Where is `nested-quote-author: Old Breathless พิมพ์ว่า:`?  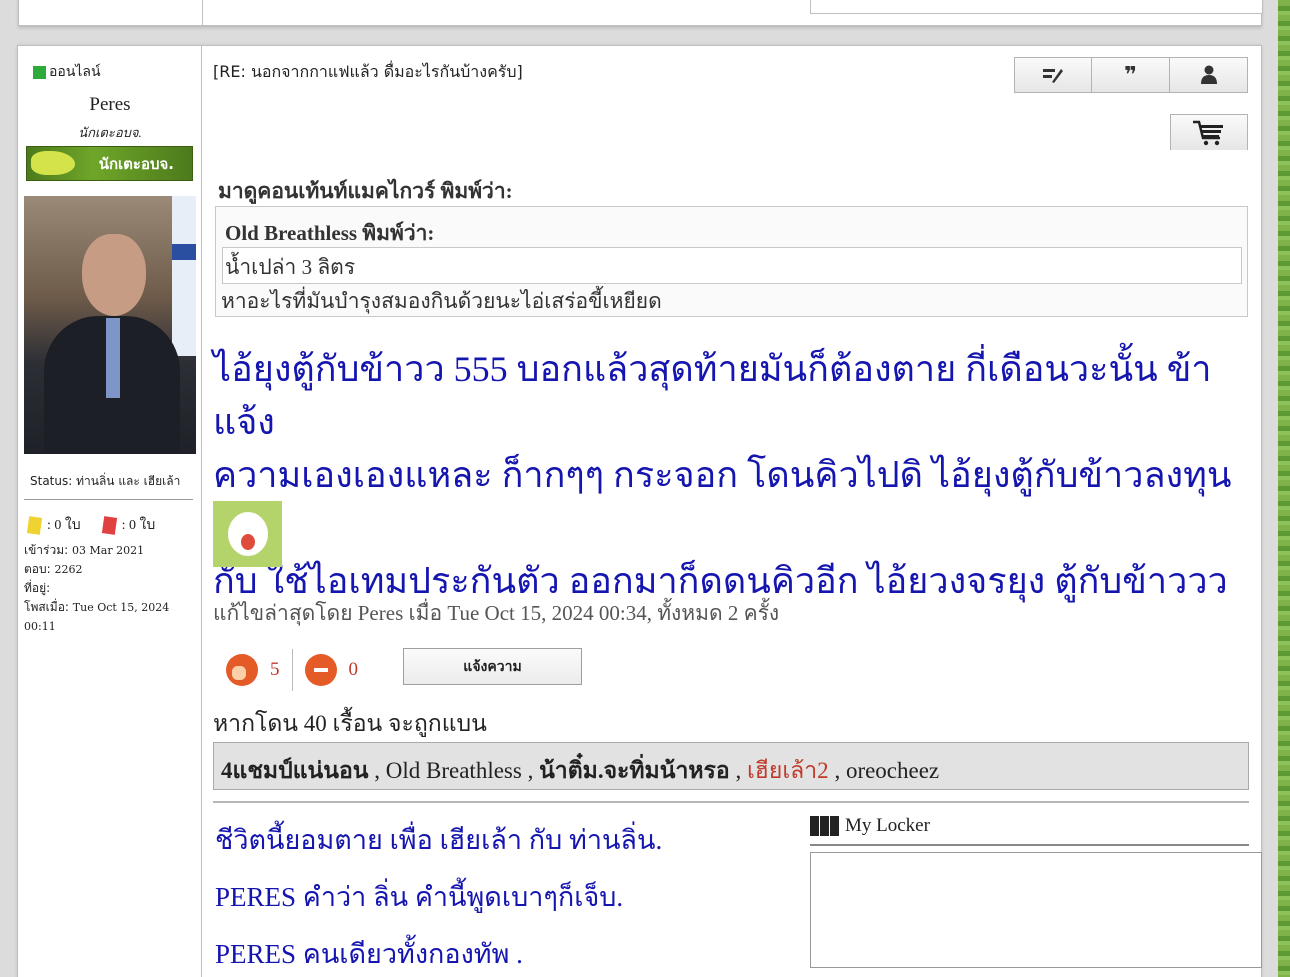 nested-quote-author: Old Breathless พิมพ์ว่า: is located at coordinates (330, 233).